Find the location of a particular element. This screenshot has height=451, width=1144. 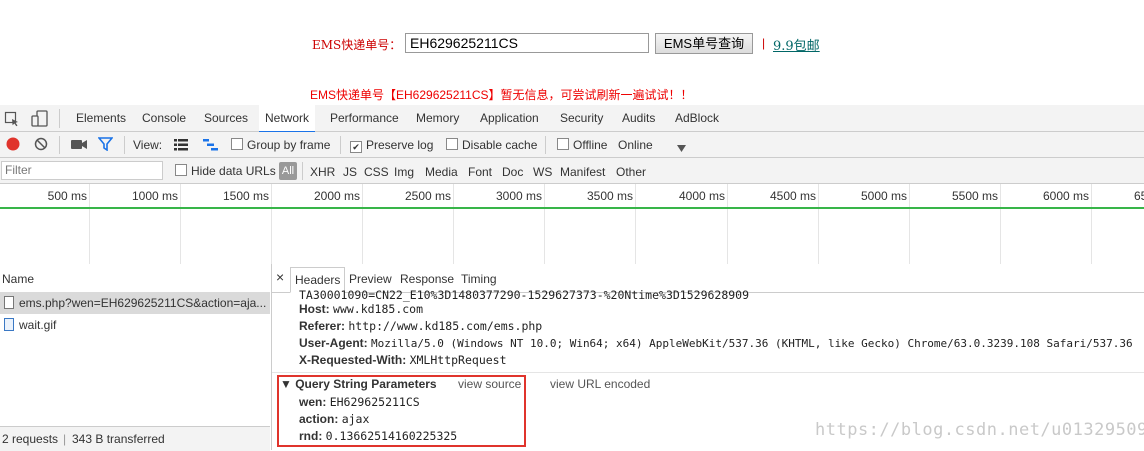

param-key: rnd: is located at coordinates (311, 436).